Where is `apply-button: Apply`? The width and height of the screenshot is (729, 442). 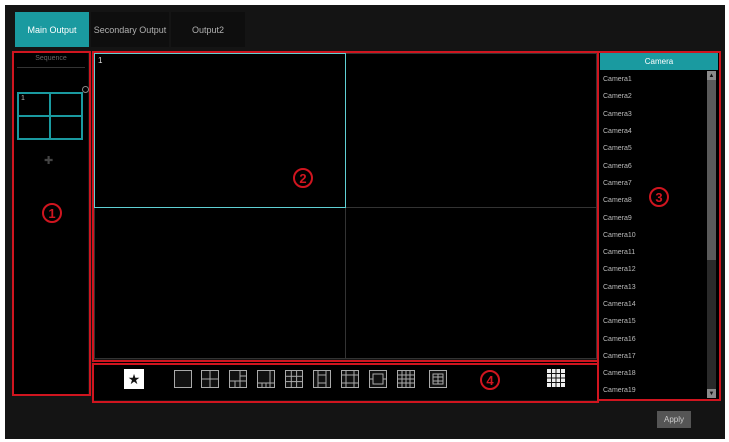
apply-button: Apply is located at coordinates (674, 419).